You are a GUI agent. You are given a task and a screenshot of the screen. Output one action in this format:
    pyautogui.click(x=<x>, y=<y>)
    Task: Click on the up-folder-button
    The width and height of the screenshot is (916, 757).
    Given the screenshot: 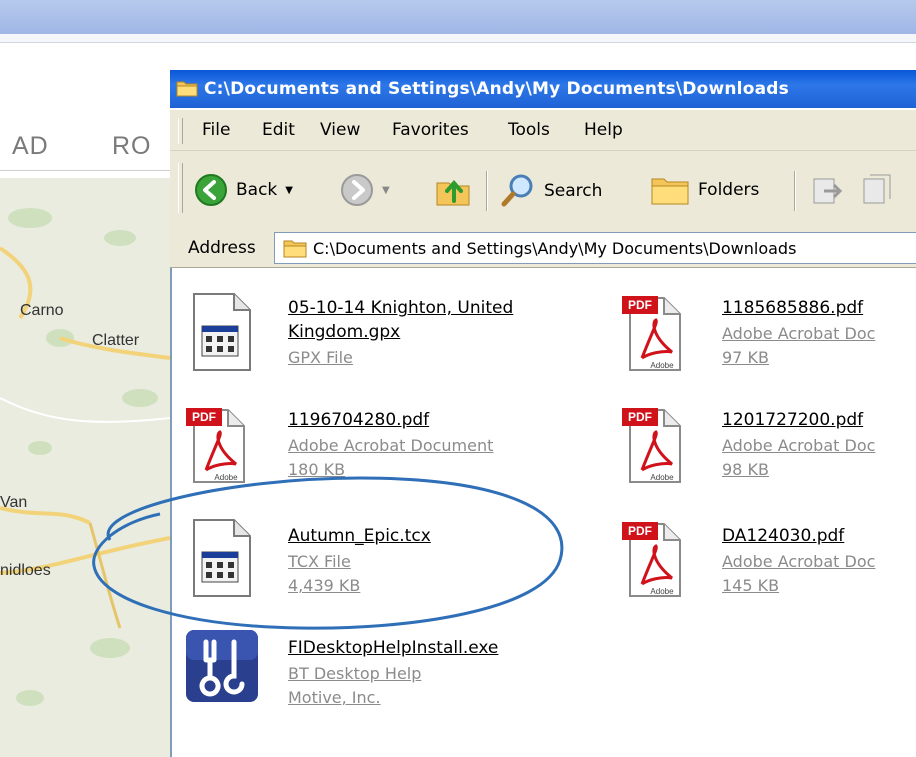 What is the action you would take?
    pyautogui.click(x=453, y=190)
    